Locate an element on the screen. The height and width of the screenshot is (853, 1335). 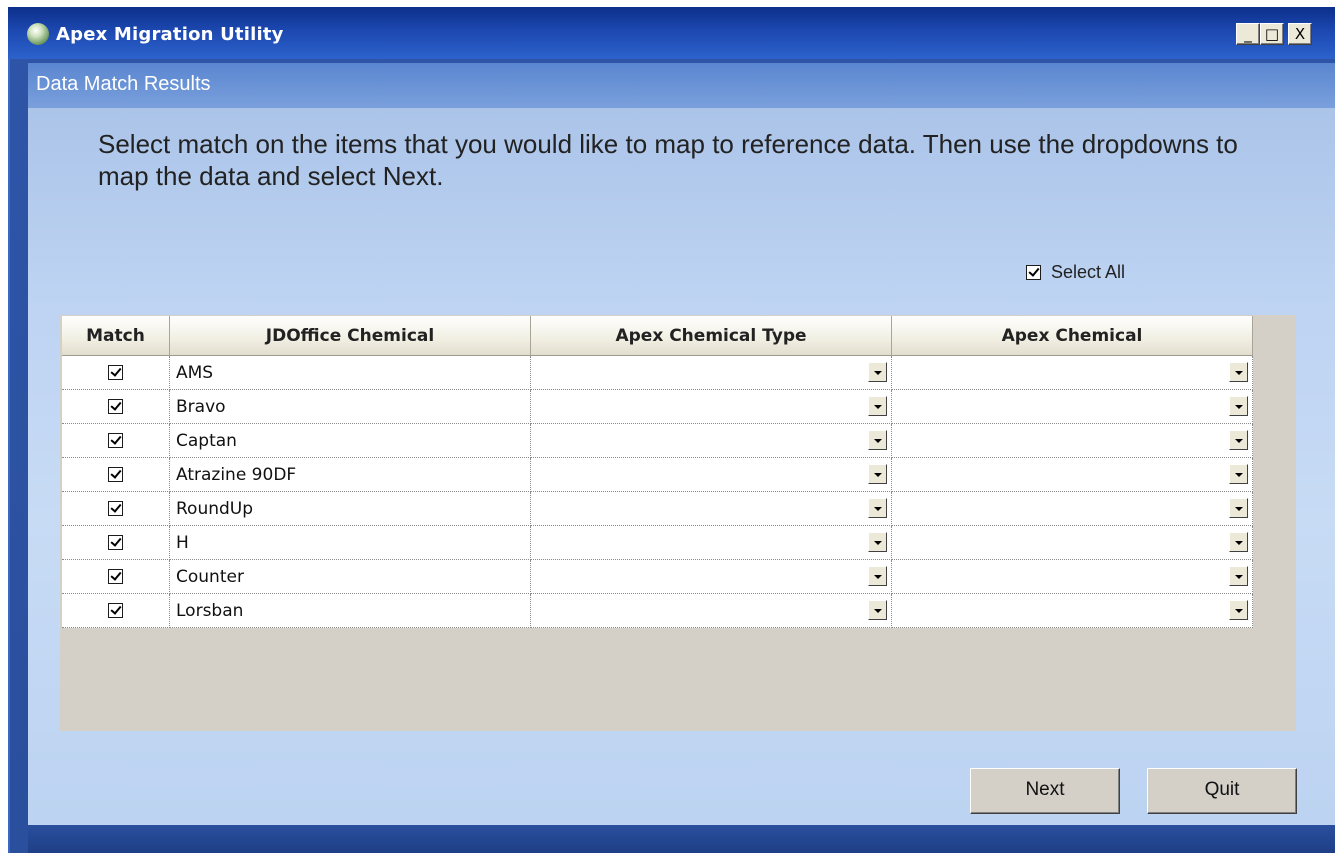
table-row: Captan is located at coordinates (657, 441).